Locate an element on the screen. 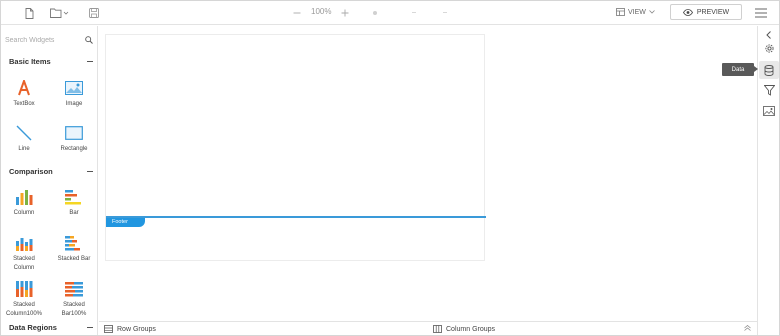 Image resolution: width=780 pixels, height=336 pixels. widget-label: Rectangle is located at coordinates (74, 149).